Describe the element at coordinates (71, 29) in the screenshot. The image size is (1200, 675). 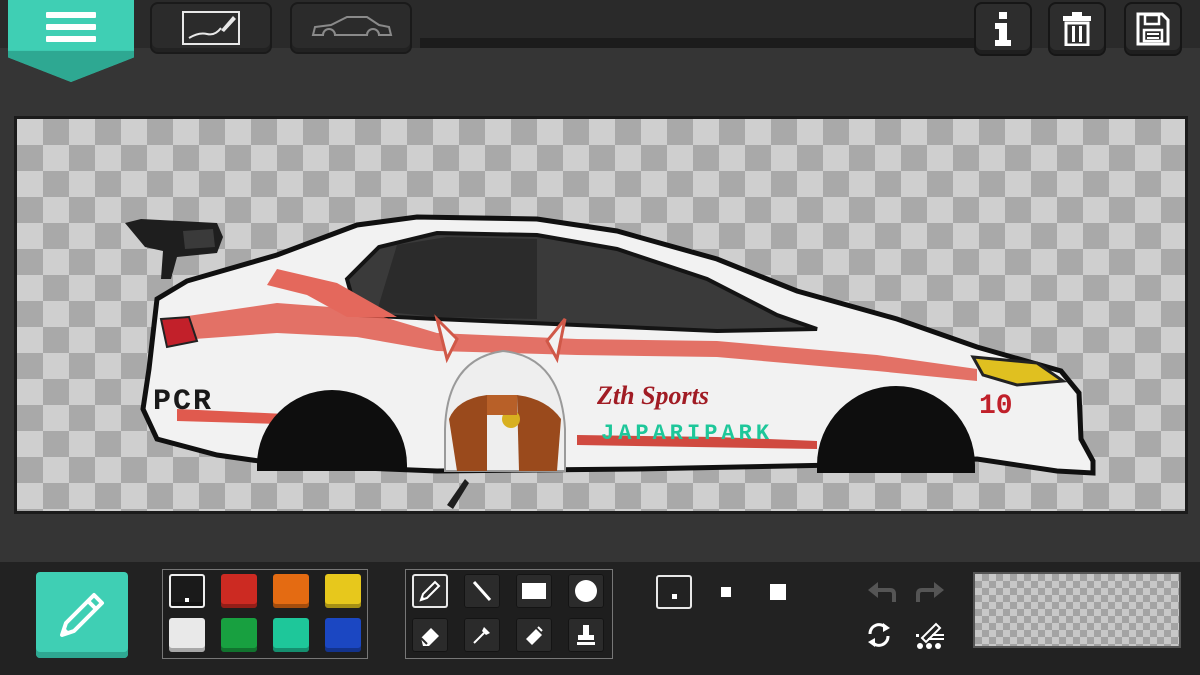
I see `hamburger-menu-icon` at that location.